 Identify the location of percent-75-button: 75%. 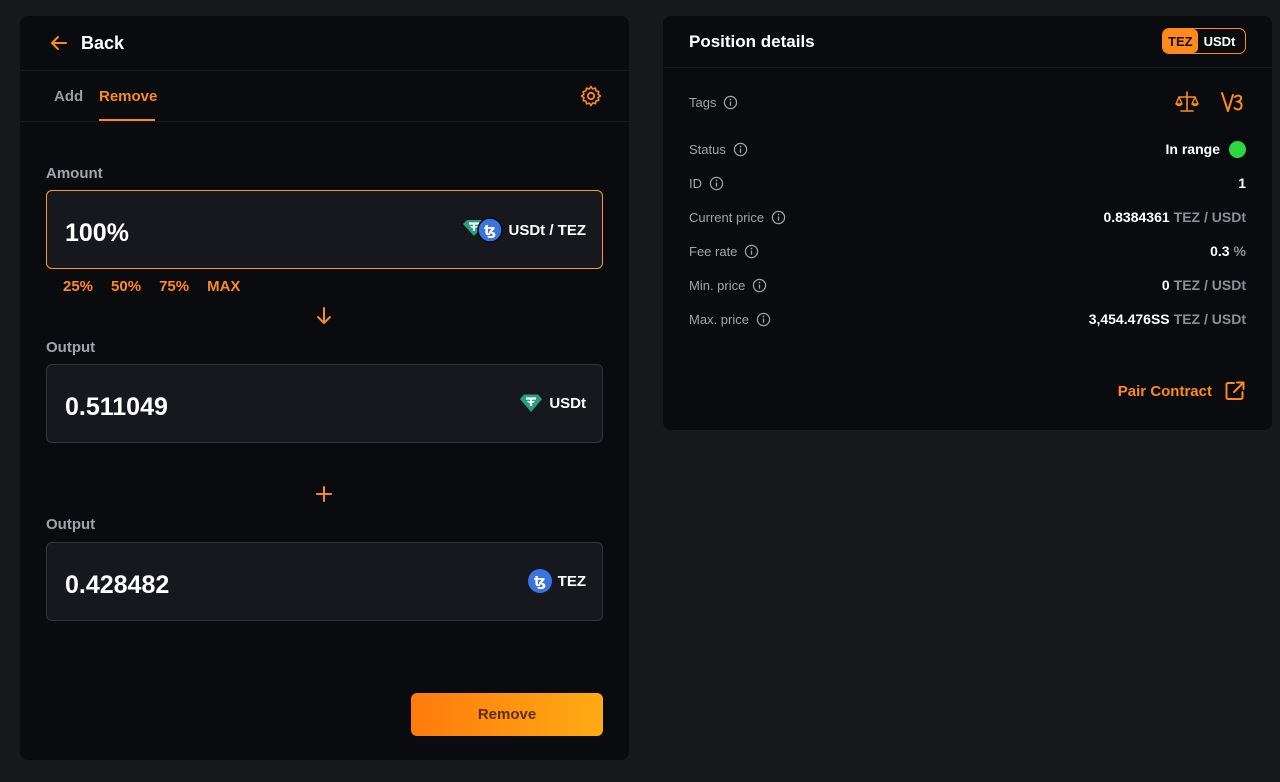
(174, 286).